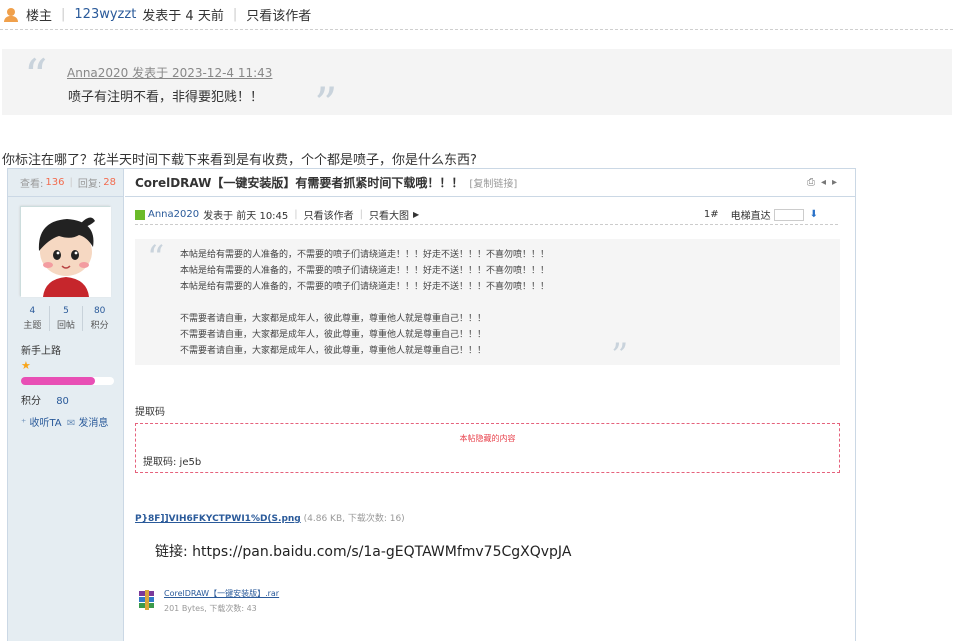 This screenshot has height=641, width=953. What do you see at coordinates (788, 214) in the screenshot?
I see `floor-input` at bounding box center [788, 214].